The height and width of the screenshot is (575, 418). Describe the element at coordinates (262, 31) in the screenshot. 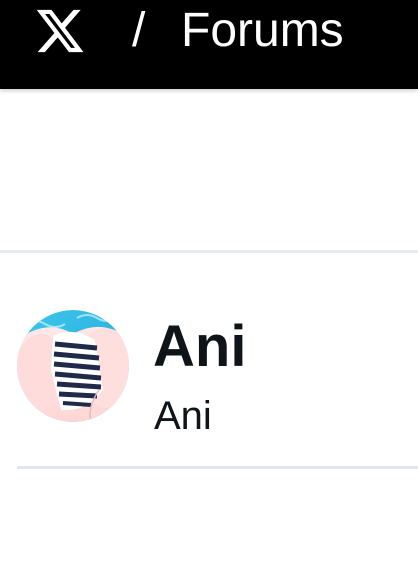

I see `forums-title-link: Forums` at that location.